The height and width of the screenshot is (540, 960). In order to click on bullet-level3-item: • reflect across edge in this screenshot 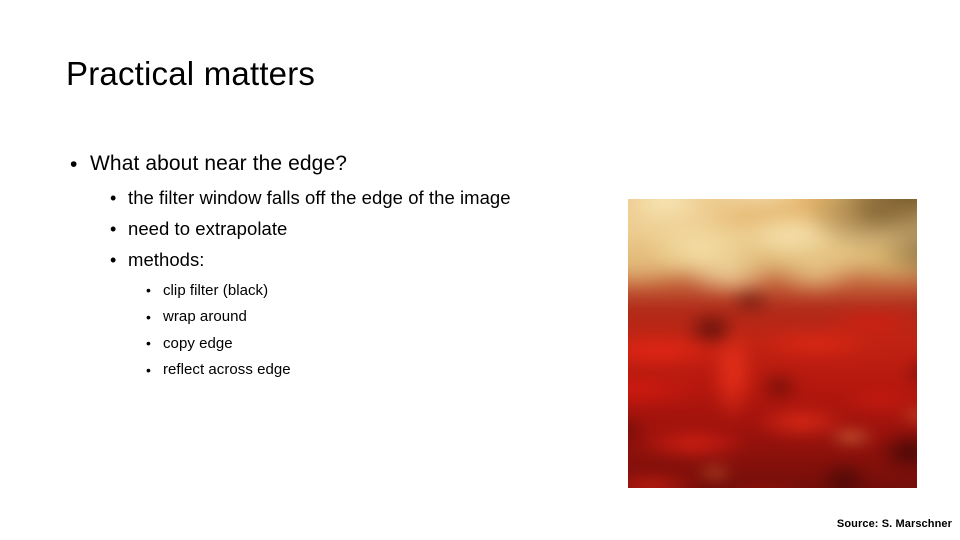, I will do `click(310, 370)`.